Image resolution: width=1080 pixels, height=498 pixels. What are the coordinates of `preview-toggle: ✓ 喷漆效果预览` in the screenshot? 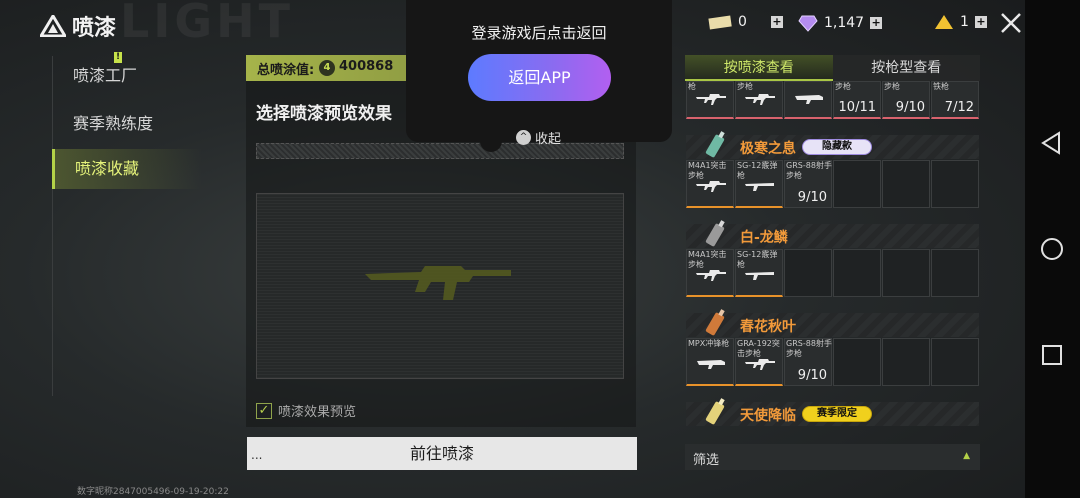 It's located at (306, 410).